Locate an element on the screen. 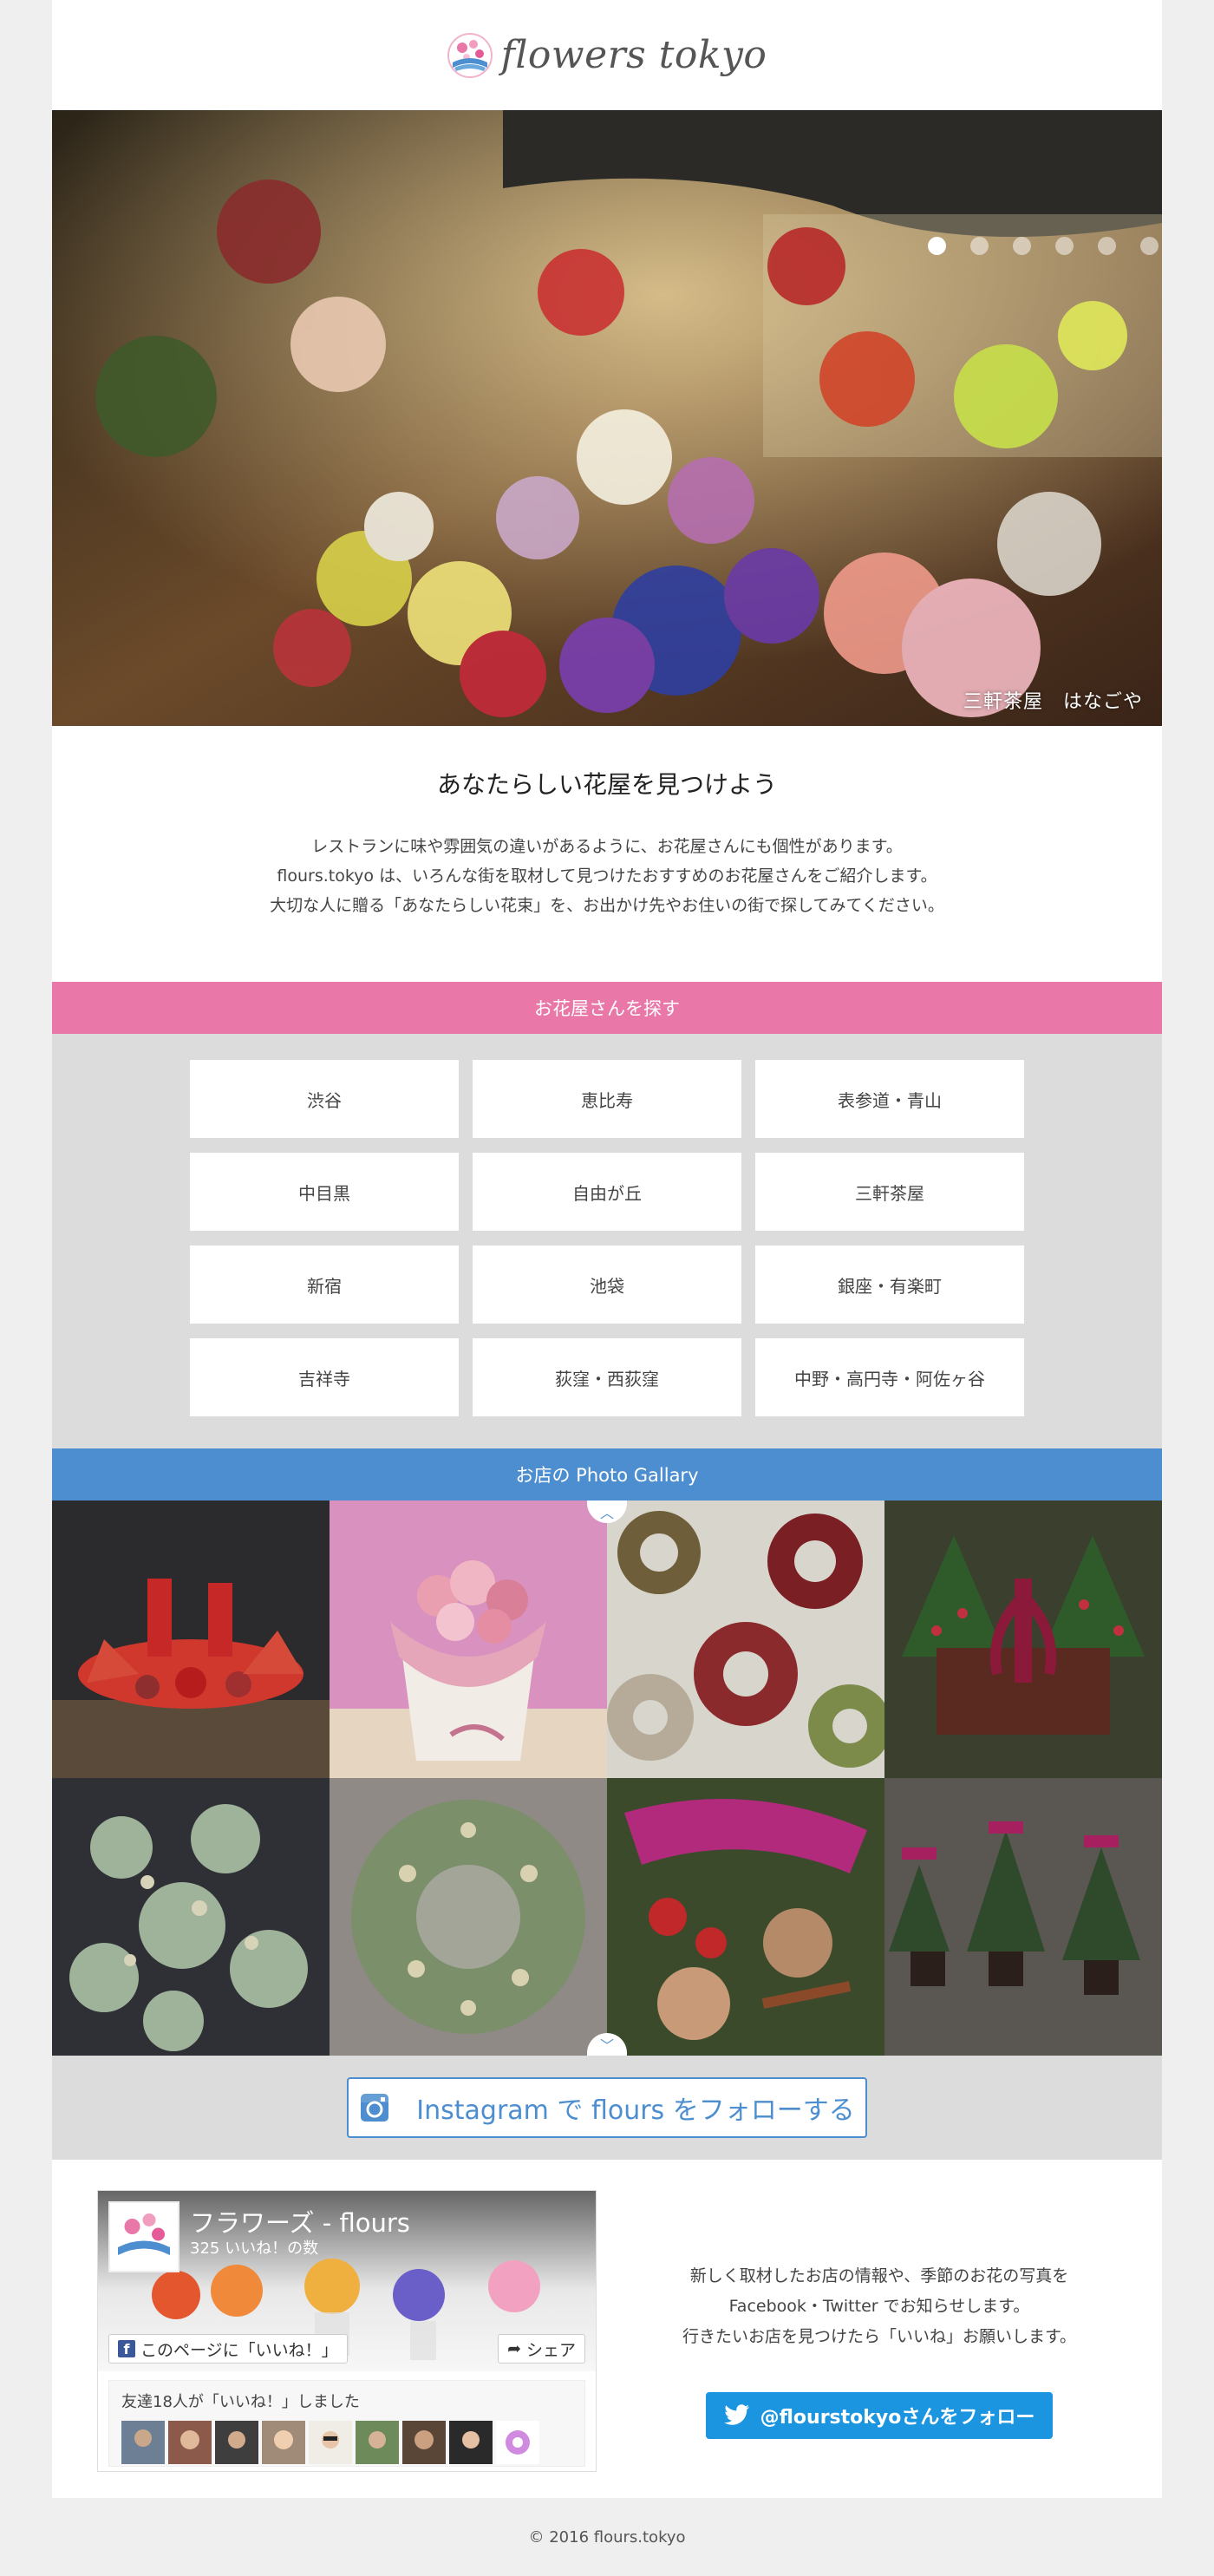 This screenshot has width=1214, height=2576. intro-line: レストランに味や雰囲気の違いがあるように、お花屋さんにも個性があります。 is located at coordinates (607, 846).